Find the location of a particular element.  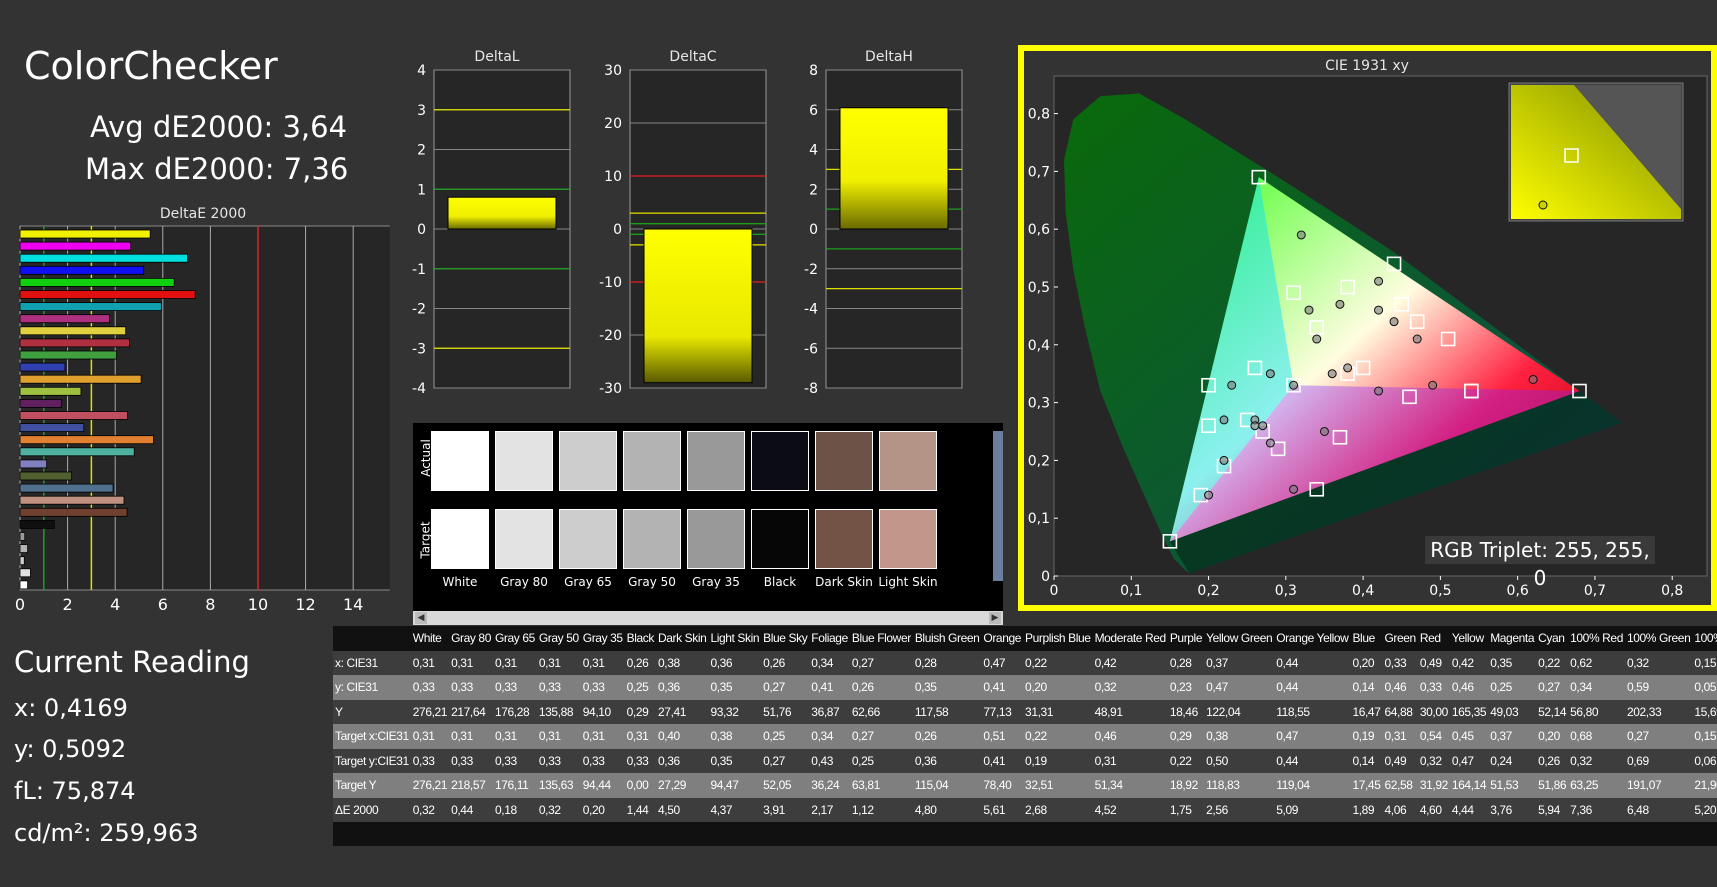

table-header-cell: Orange Yellow is located at coordinates (1312, 638).